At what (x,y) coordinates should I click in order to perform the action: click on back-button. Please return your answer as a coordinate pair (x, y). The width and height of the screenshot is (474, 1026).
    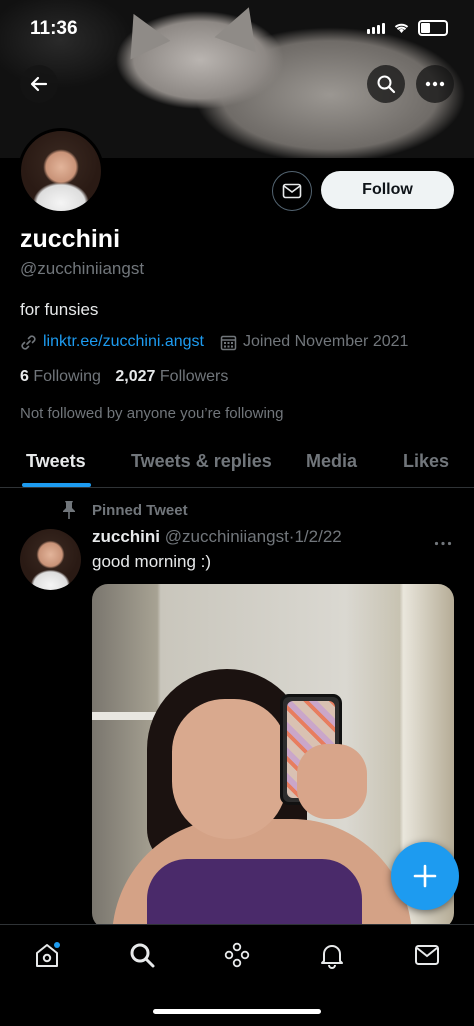
    Looking at the image, I should click on (39, 84).